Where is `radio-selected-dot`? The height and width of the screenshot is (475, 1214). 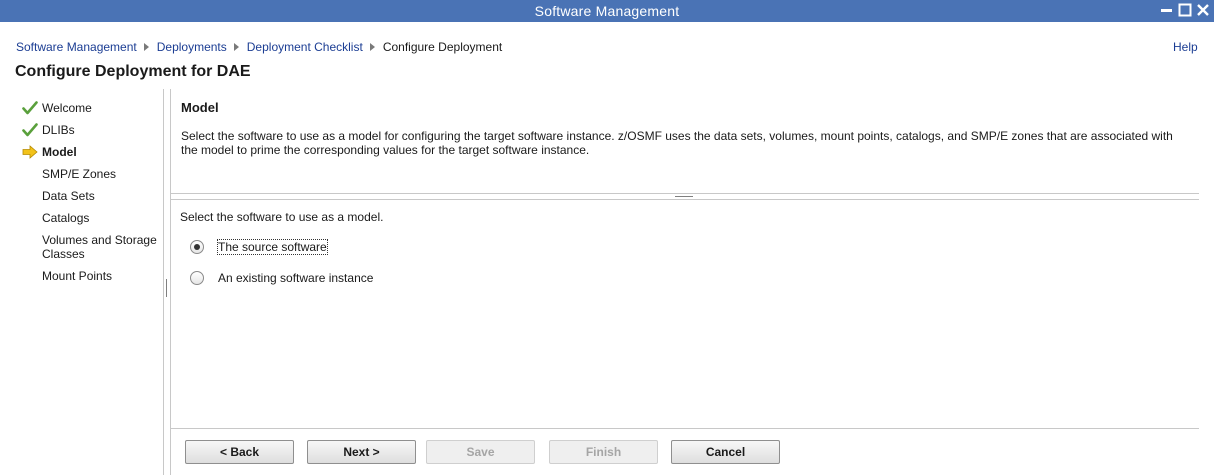 radio-selected-dot is located at coordinates (197, 247).